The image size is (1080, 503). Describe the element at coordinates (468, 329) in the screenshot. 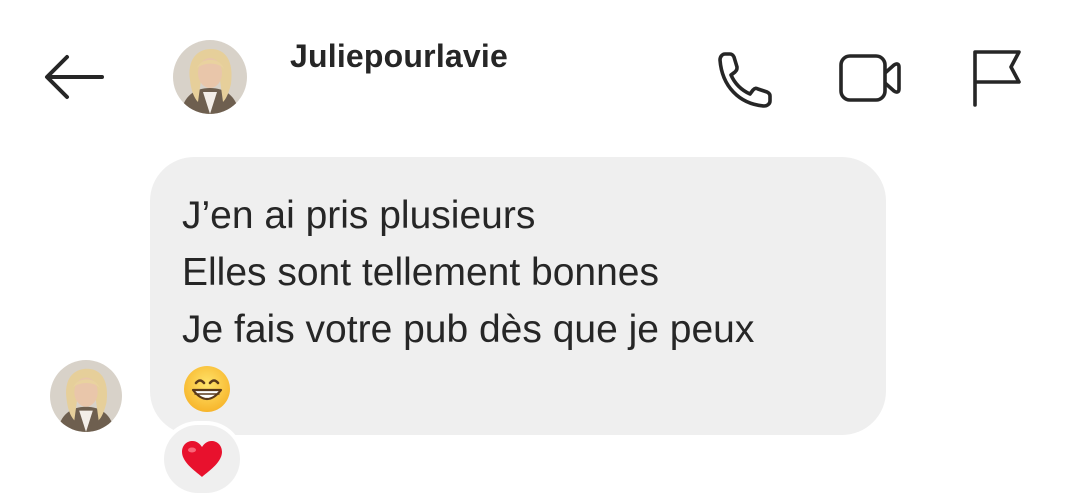

I see `message-line: Je fais votre pub dès que je peux` at that location.